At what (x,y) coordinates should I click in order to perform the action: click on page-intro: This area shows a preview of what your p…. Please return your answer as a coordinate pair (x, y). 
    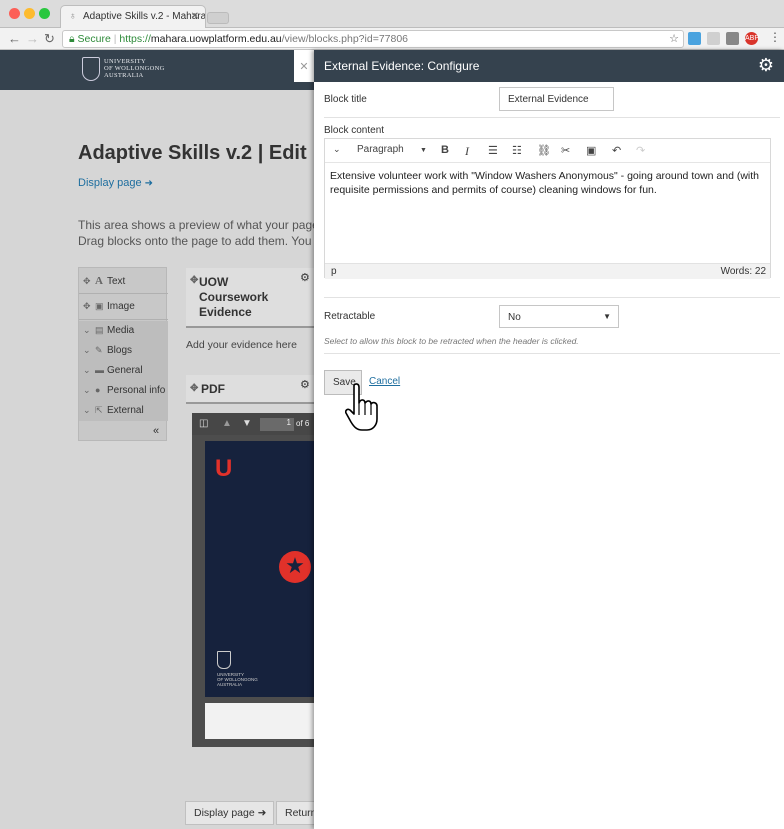
    Looking at the image, I should click on (196, 233).